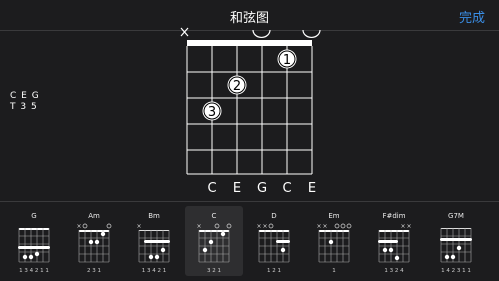 This screenshot has height=281, width=499. Describe the element at coordinates (394, 271) in the screenshot. I see `svg-text: 1 3 2 4` at that location.